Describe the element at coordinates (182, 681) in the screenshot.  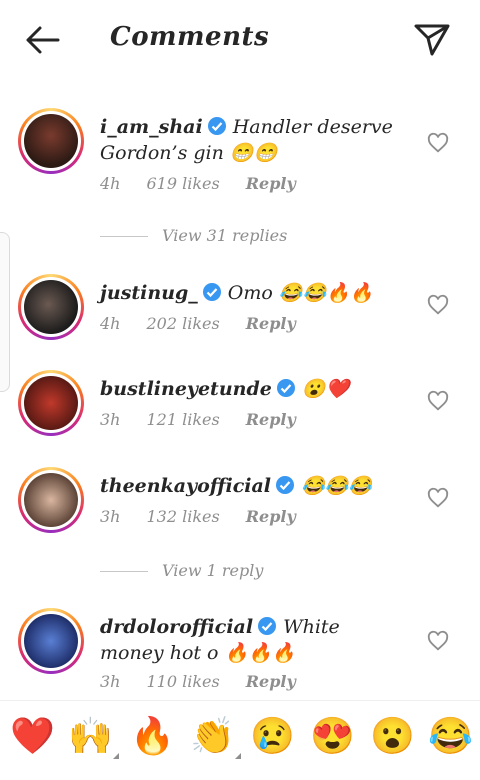
I see `comment-likes: 110 likes` at that location.